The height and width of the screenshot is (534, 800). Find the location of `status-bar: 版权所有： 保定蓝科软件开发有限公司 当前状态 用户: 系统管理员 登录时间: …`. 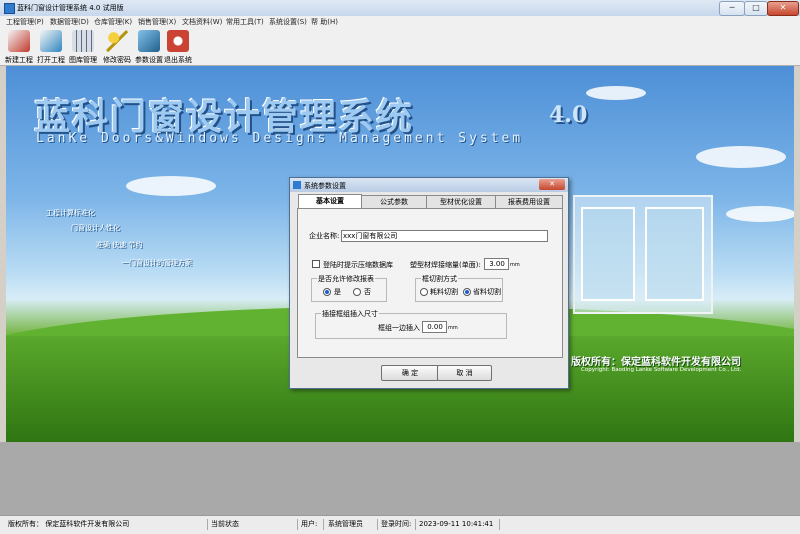

status-bar: 版权所有： 保定蓝科软件开发有限公司 当前状态 用户: 系统管理员 登录时间: … is located at coordinates (400, 524).